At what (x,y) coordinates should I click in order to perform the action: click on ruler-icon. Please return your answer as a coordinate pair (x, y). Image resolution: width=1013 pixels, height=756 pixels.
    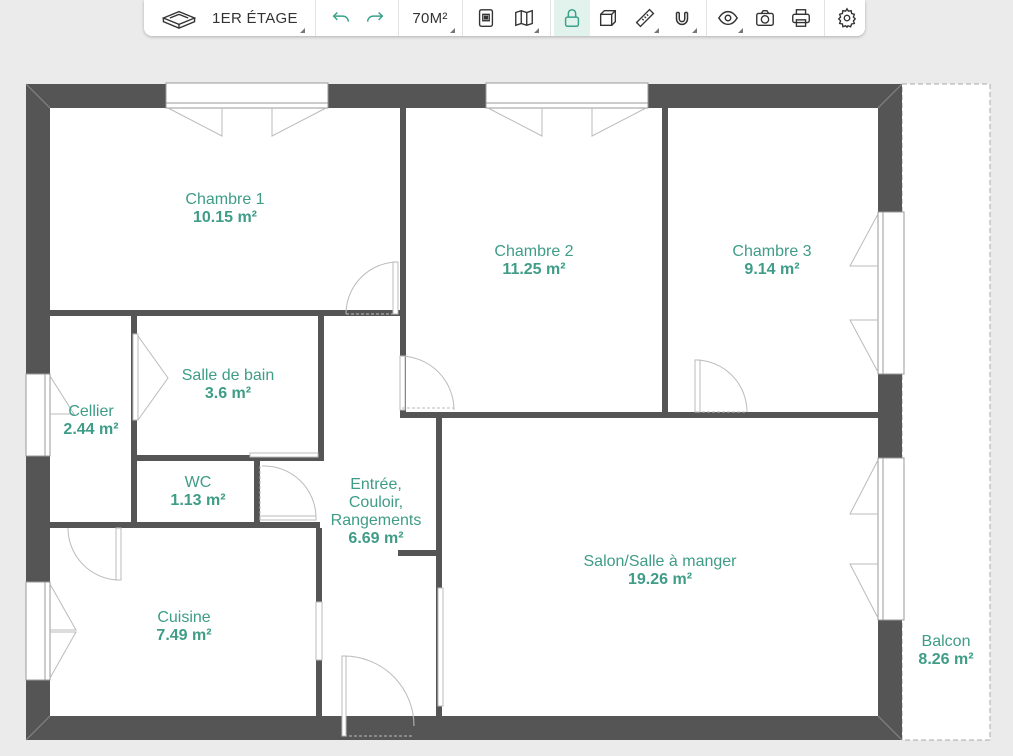
    Looking at the image, I should click on (645, 18).